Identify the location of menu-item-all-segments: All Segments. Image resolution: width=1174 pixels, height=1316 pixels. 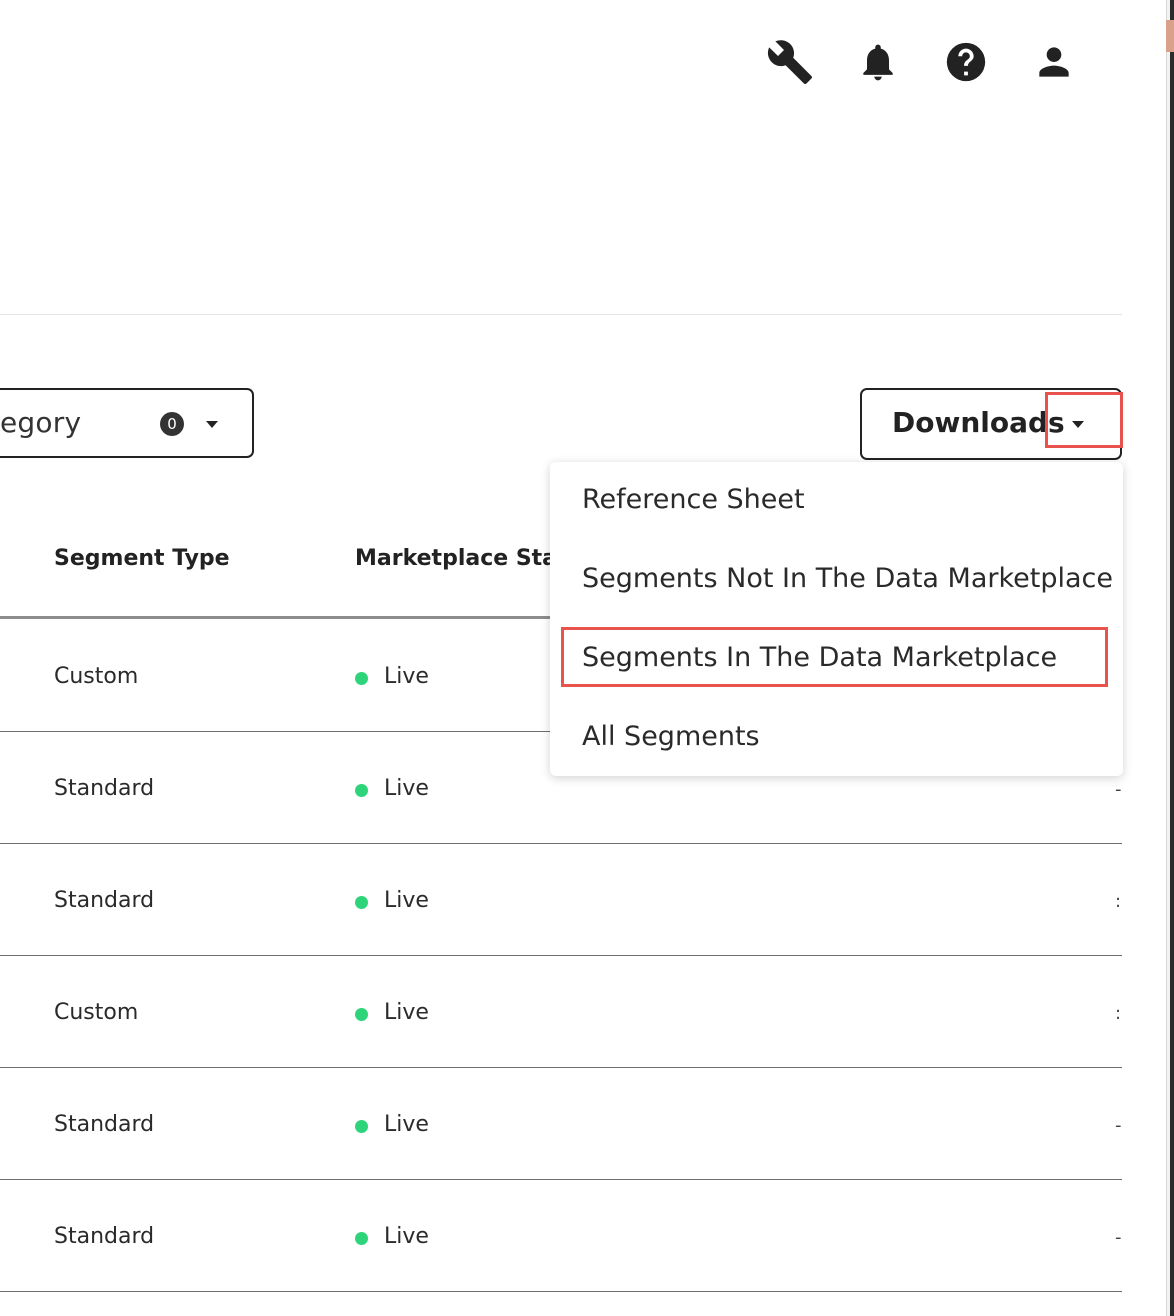
(671, 736).